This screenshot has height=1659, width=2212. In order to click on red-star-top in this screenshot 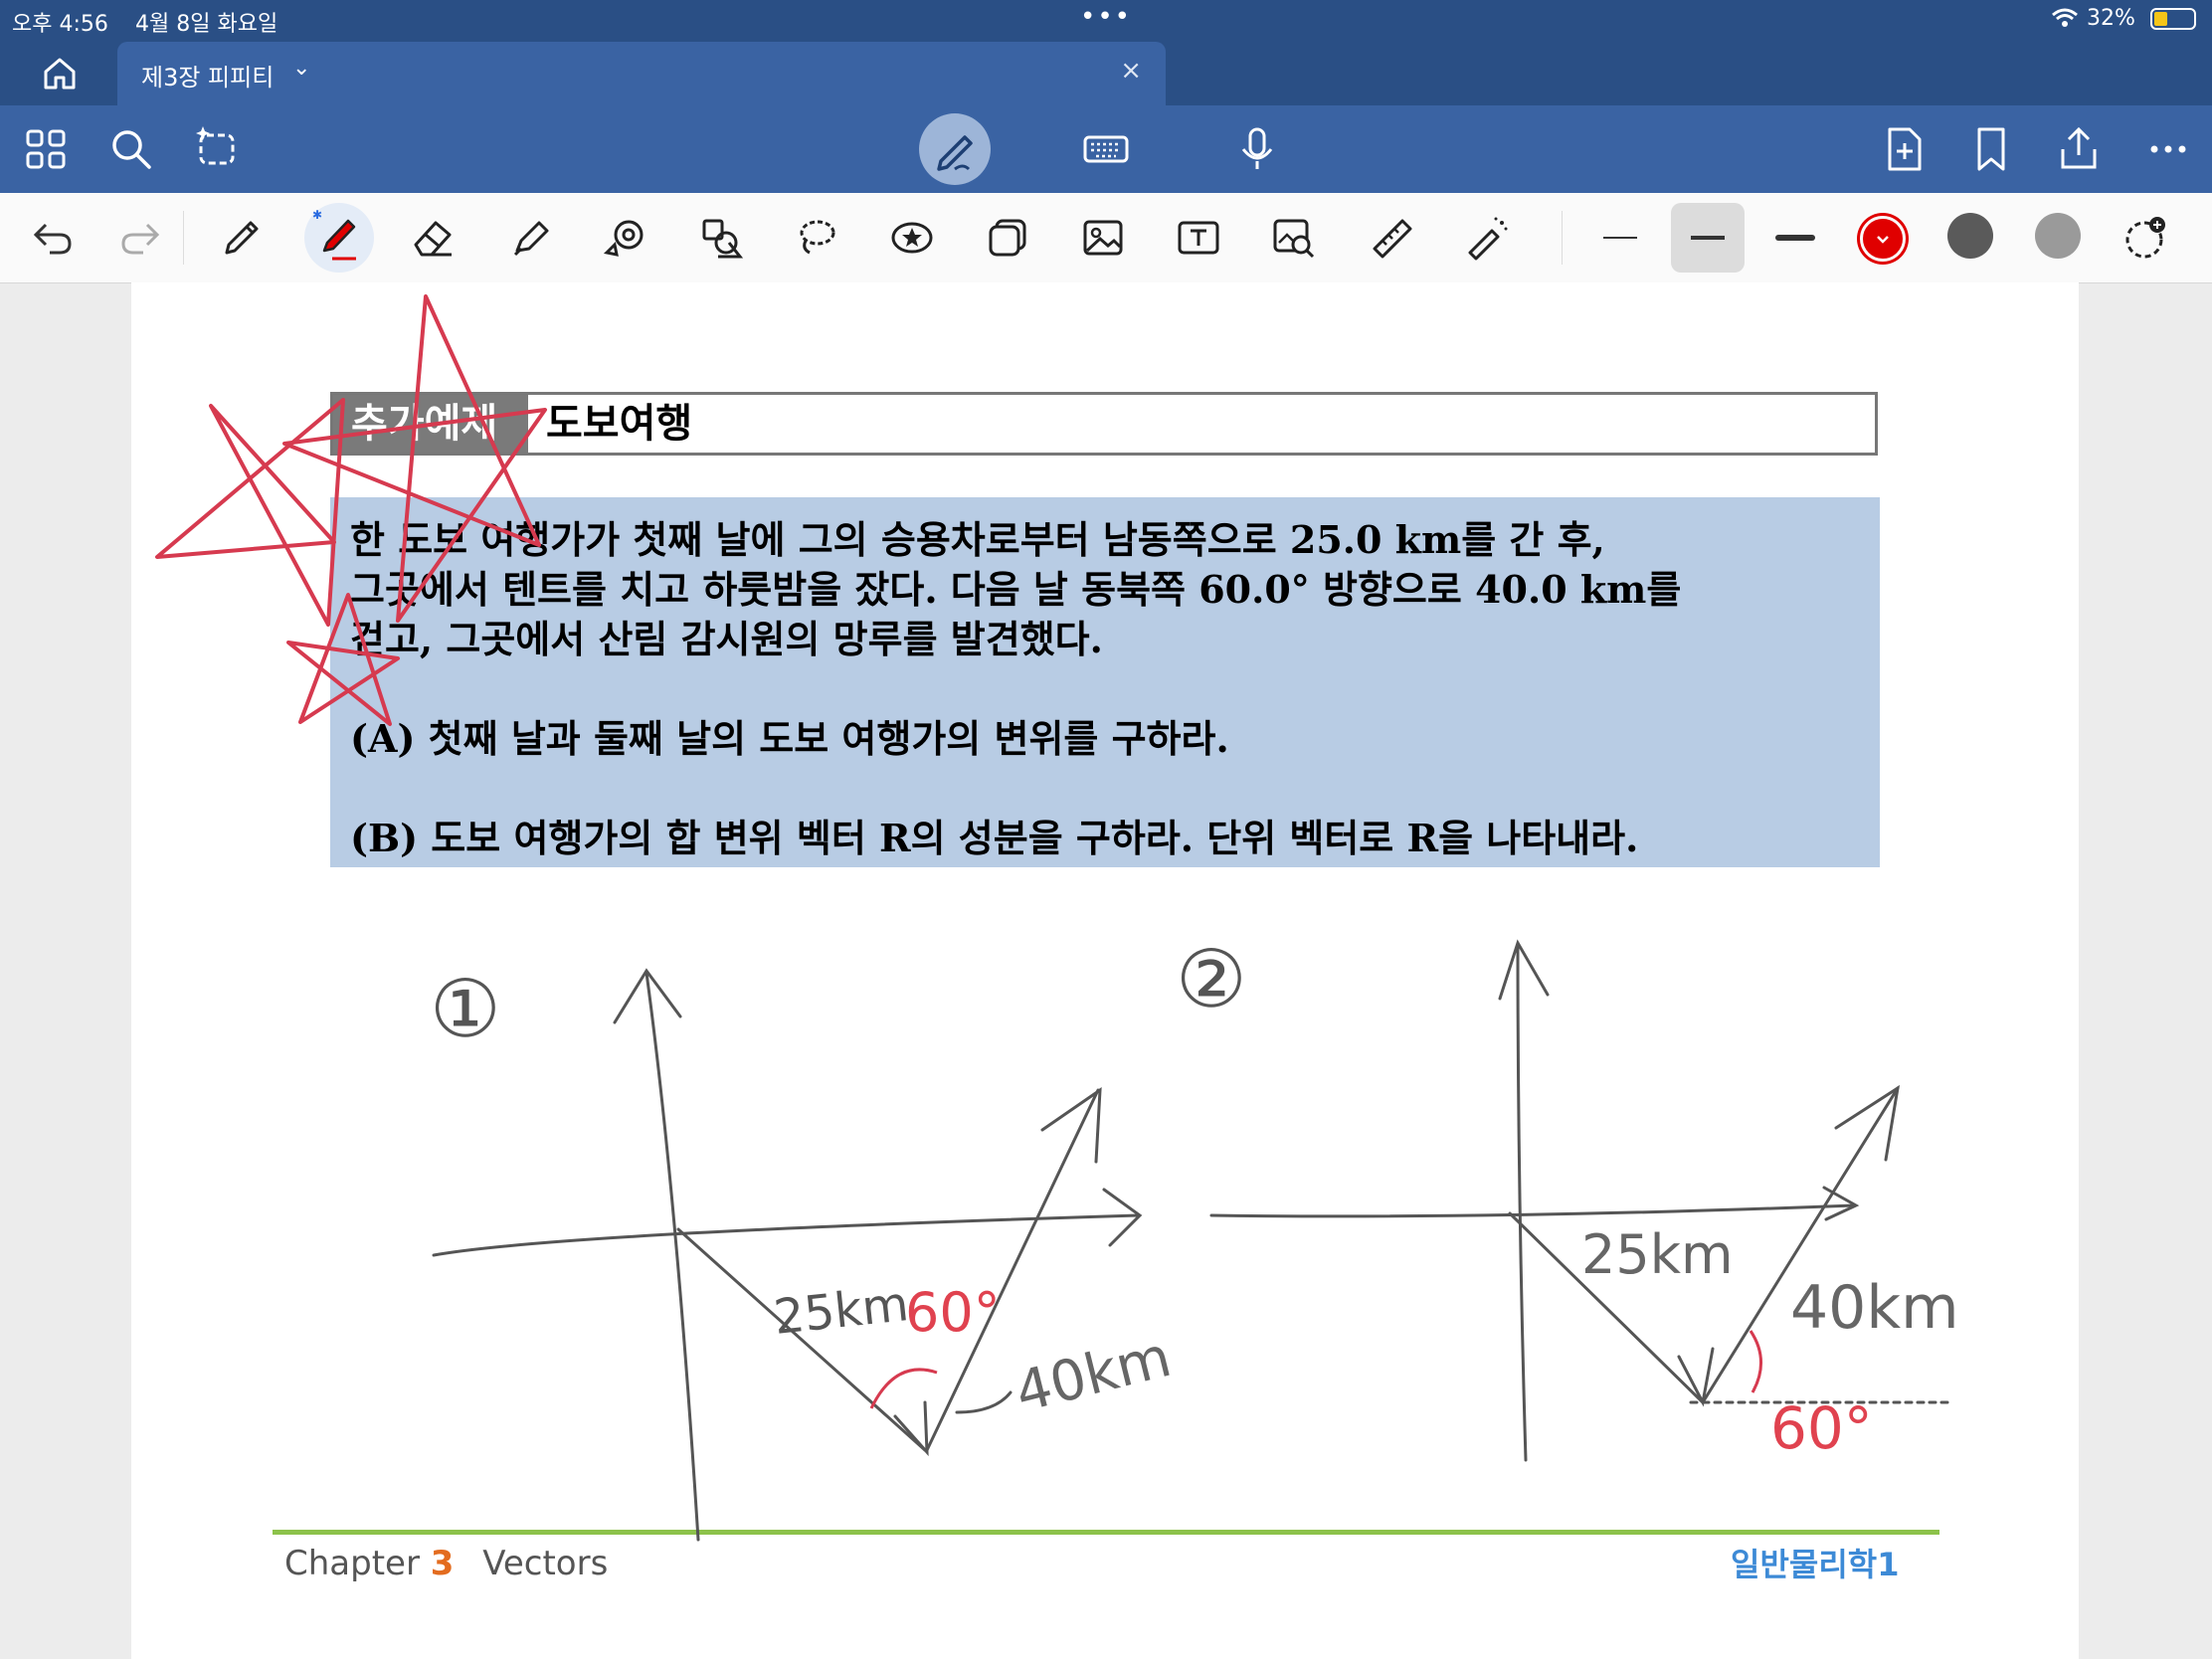, I will do `click(414, 458)`.